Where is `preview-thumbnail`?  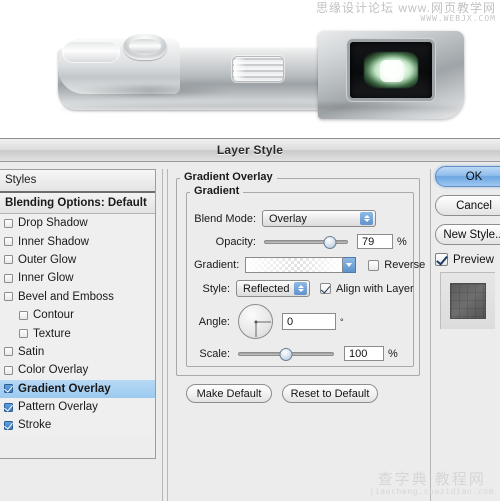 preview-thumbnail is located at coordinates (468, 301).